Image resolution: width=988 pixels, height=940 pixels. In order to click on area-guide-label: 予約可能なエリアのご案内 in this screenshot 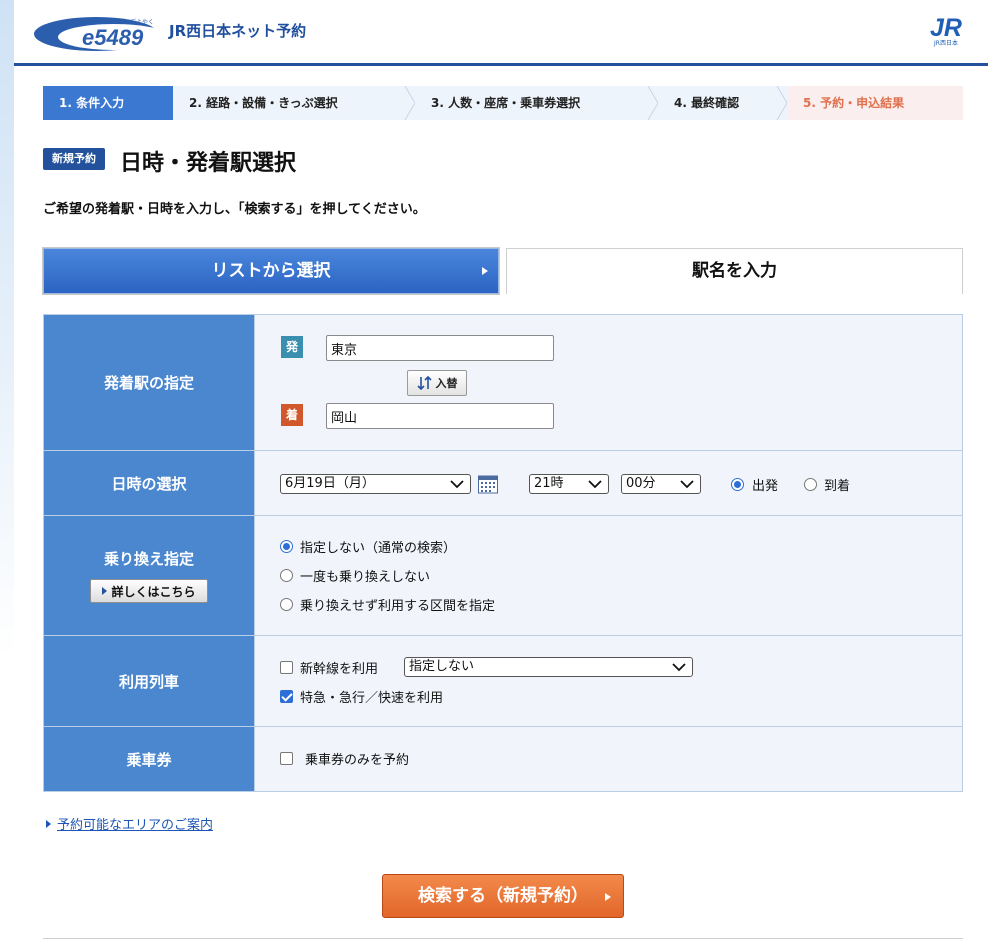, I will do `click(135, 825)`.